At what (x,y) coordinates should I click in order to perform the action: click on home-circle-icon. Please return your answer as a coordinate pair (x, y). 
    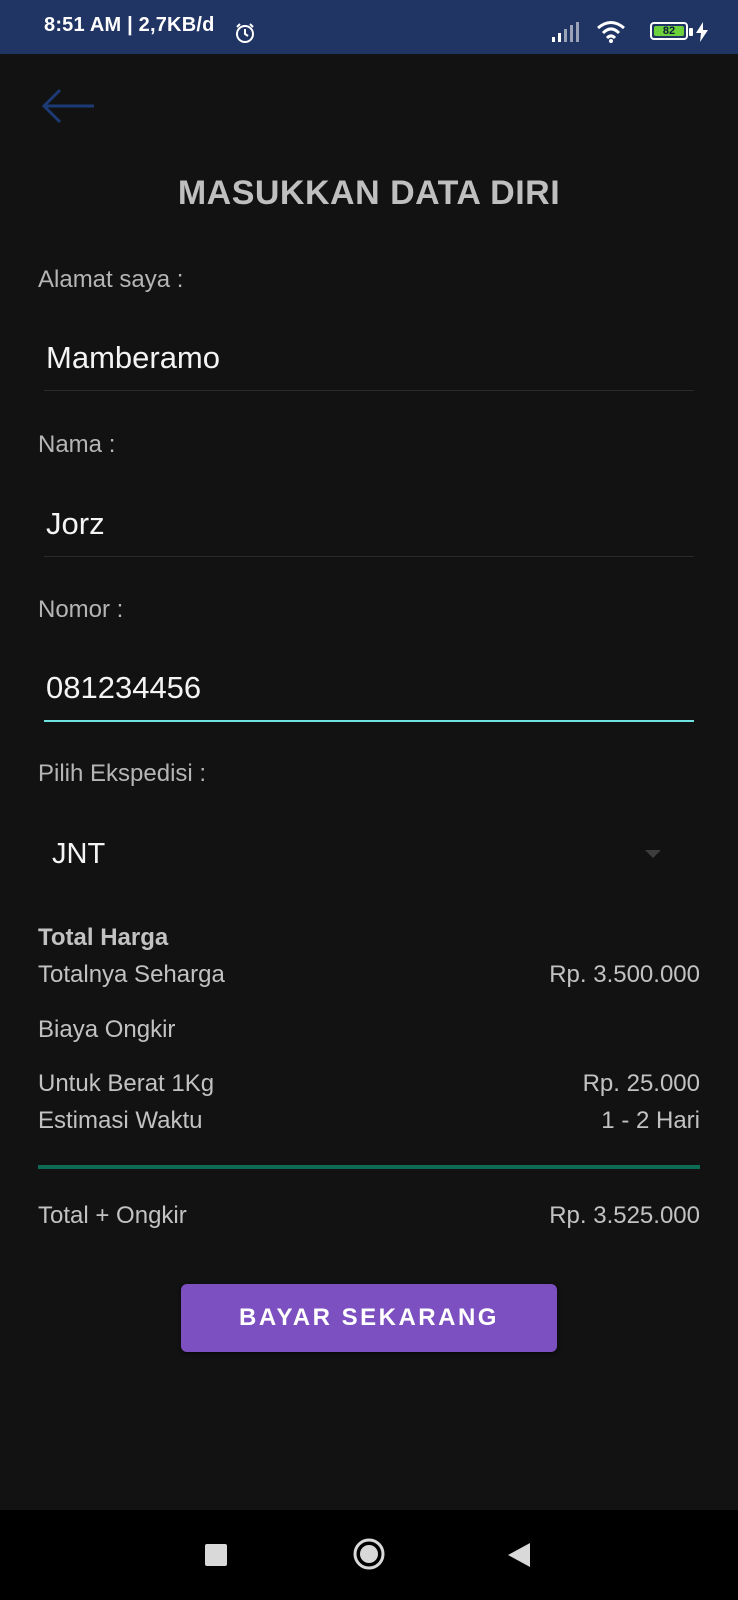
    Looking at the image, I should click on (369, 1554).